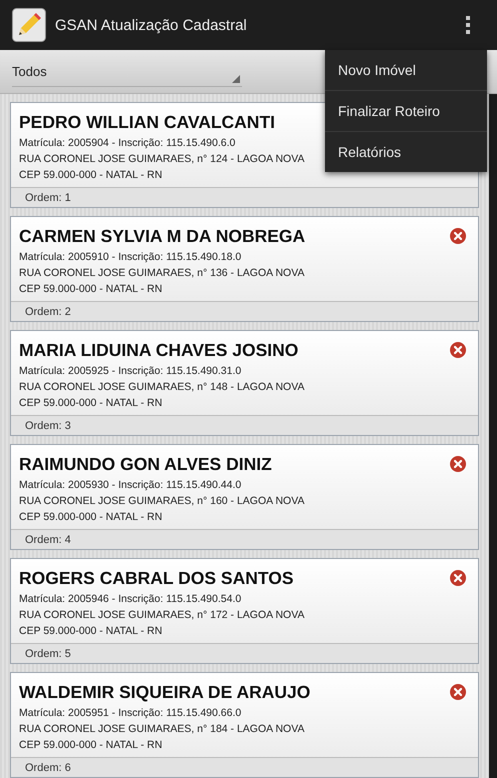  I want to click on menu-item: Finalizar Roteiro, so click(406, 111).